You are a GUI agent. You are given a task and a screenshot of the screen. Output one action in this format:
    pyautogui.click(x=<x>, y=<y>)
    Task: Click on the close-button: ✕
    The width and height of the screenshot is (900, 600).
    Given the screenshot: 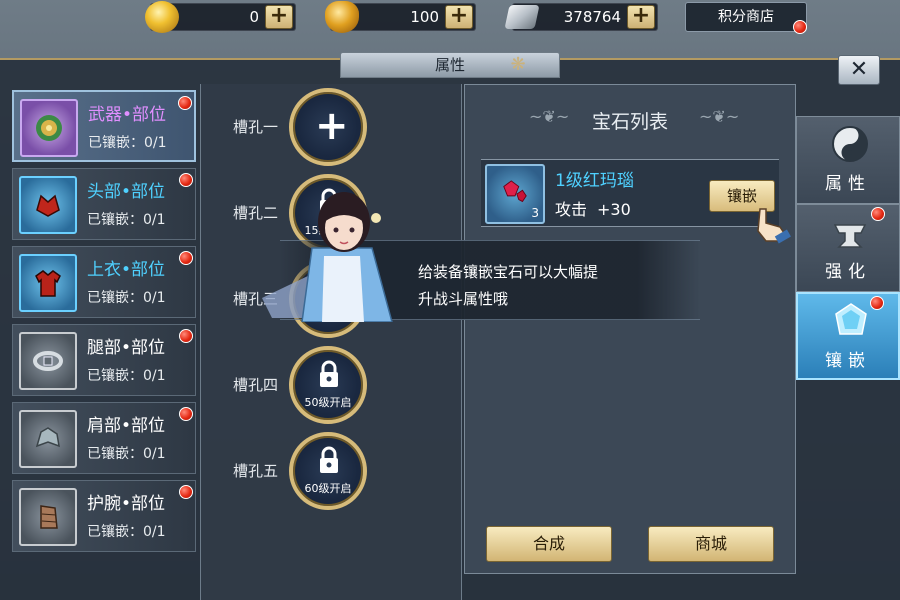 What is the action you would take?
    pyautogui.click(x=859, y=70)
    